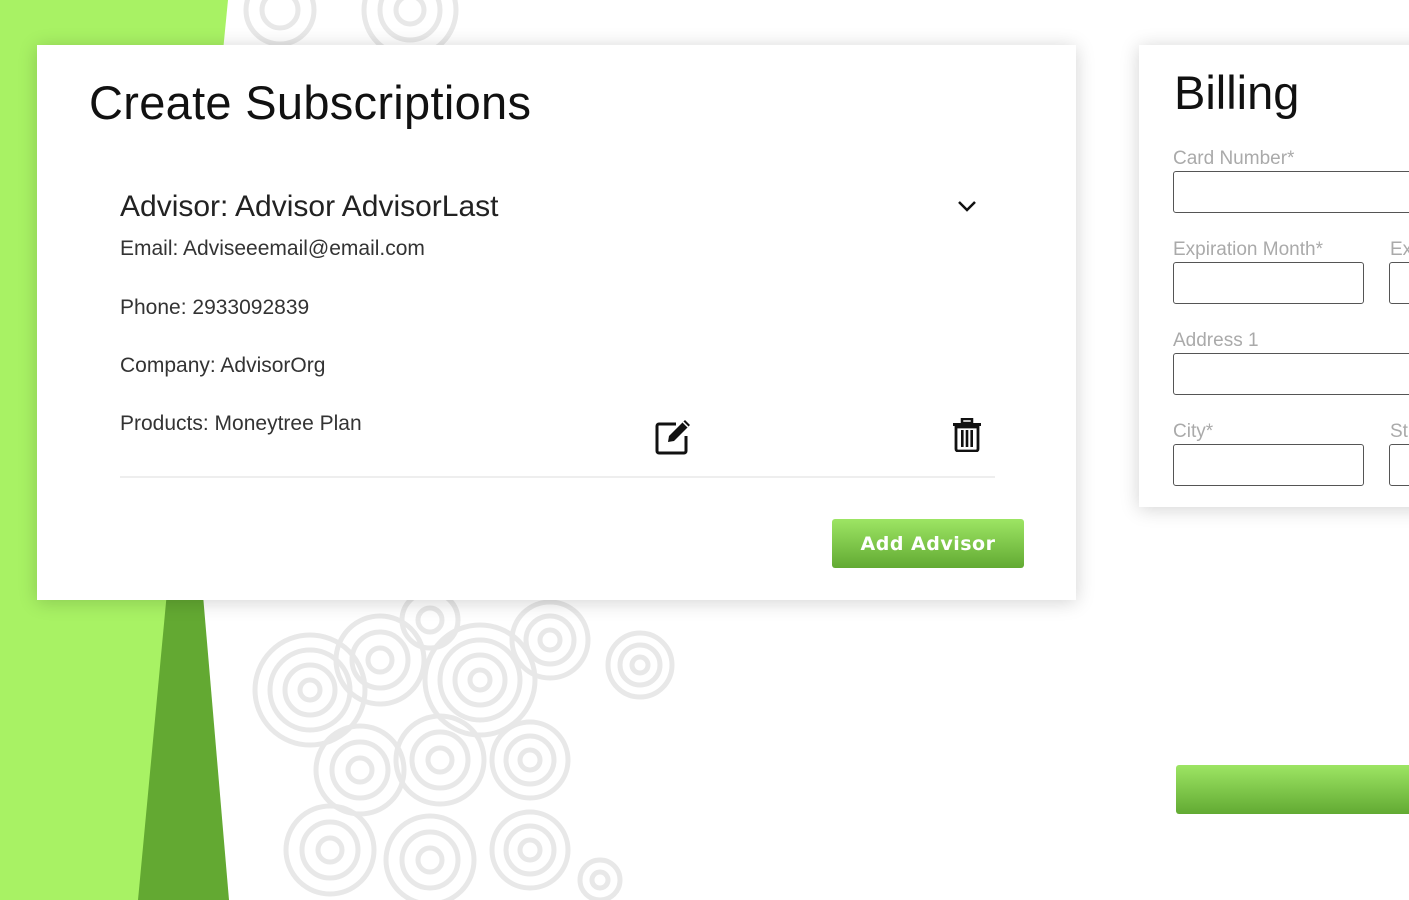 The width and height of the screenshot is (1409, 900). Describe the element at coordinates (1216, 340) in the screenshot. I see `address1-label: Address 1` at that location.